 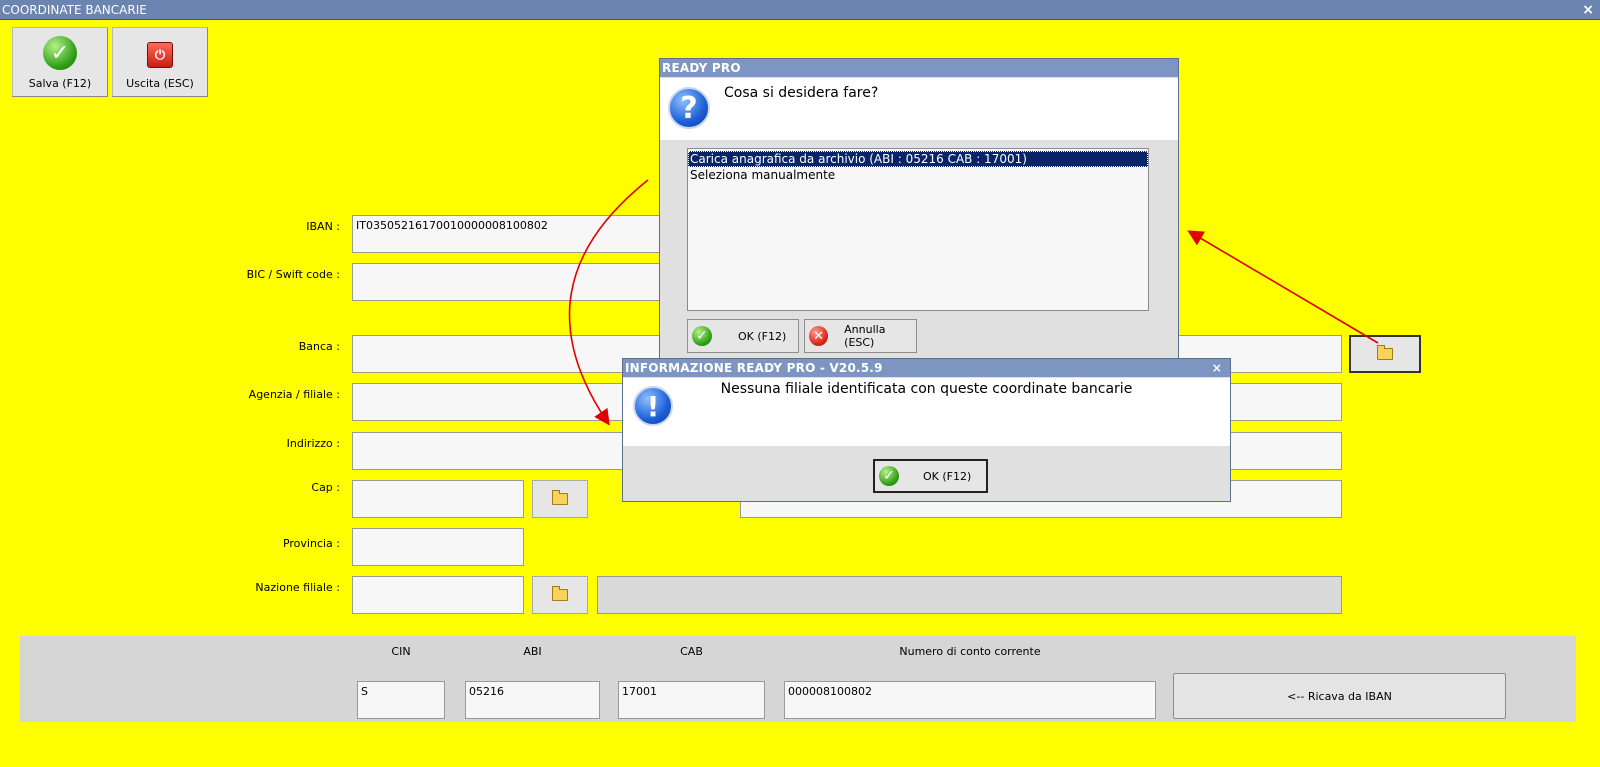 What do you see at coordinates (608, 302) in the screenshot?
I see `annotation-arrow-to-info` at bounding box center [608, 302].